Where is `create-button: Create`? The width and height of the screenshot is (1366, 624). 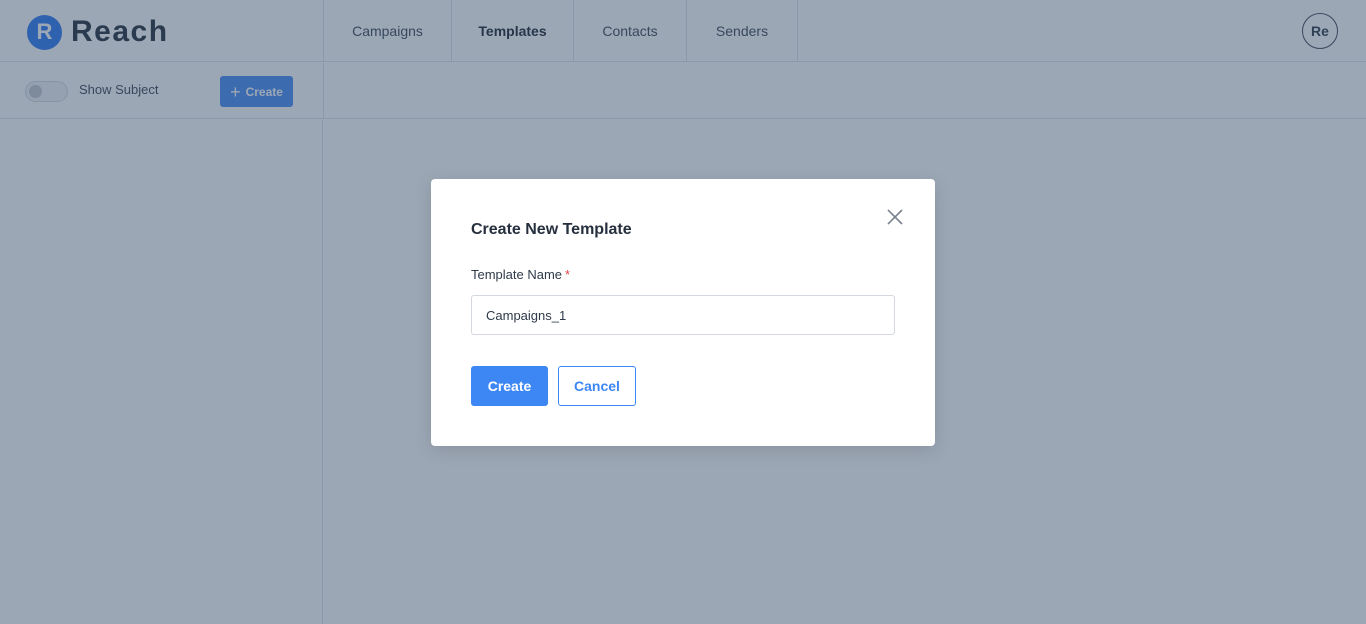
create-button: Create is located at coordinates (509, 386).